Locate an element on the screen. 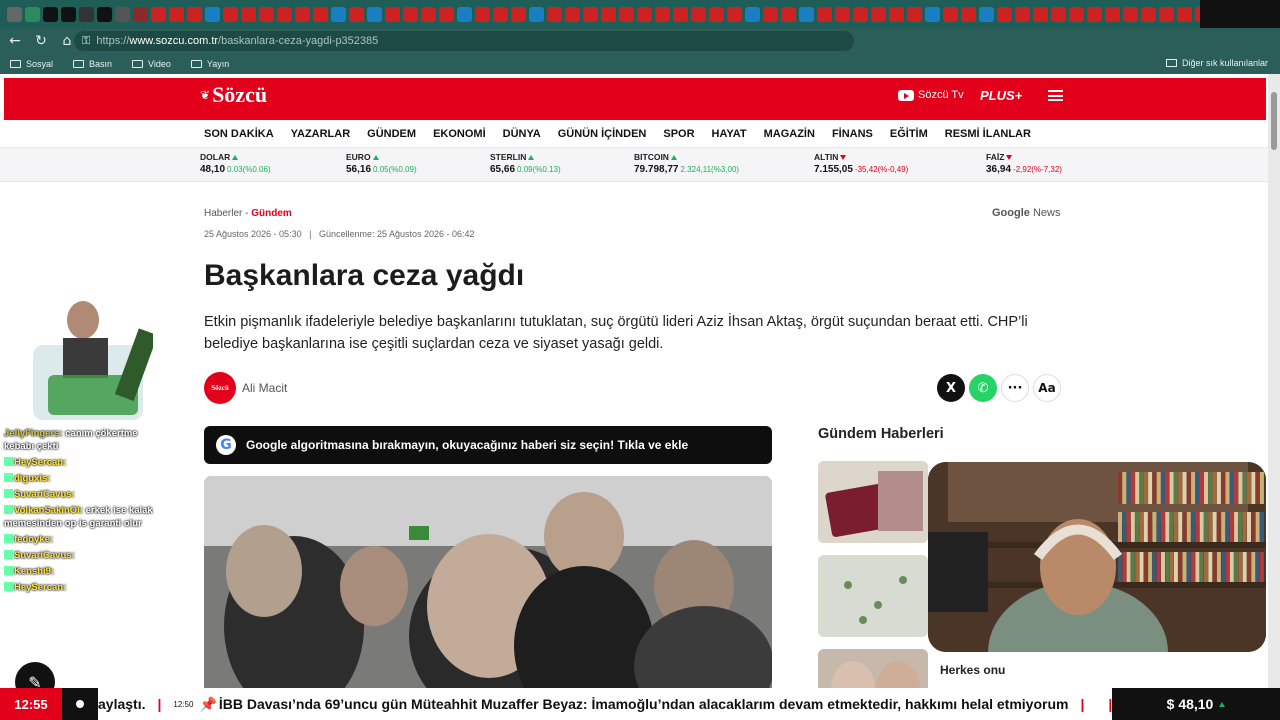 This screenshot has width=1280, height=720. nav-item: GÜNDEM is located at coordinates (391, 134).